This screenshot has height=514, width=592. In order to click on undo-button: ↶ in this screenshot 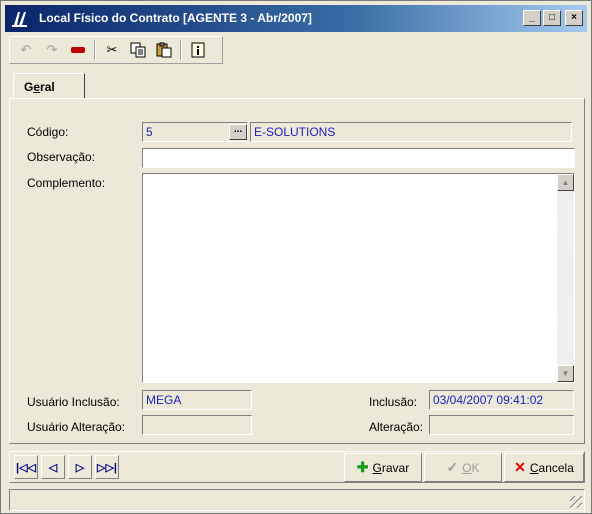, I will do `click(26, 50)`.